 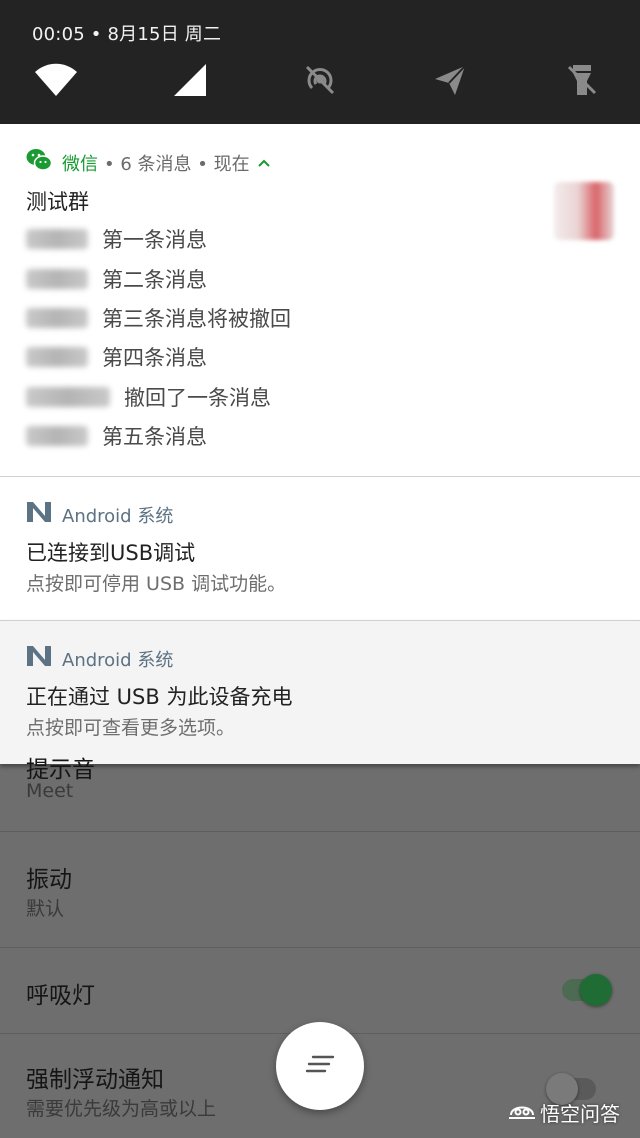 I want to click on group-avatar, so click(x=584, y=211).